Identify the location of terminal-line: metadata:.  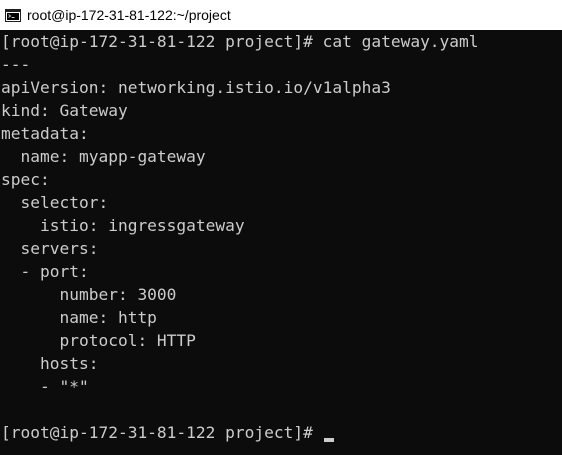
(45, 133).